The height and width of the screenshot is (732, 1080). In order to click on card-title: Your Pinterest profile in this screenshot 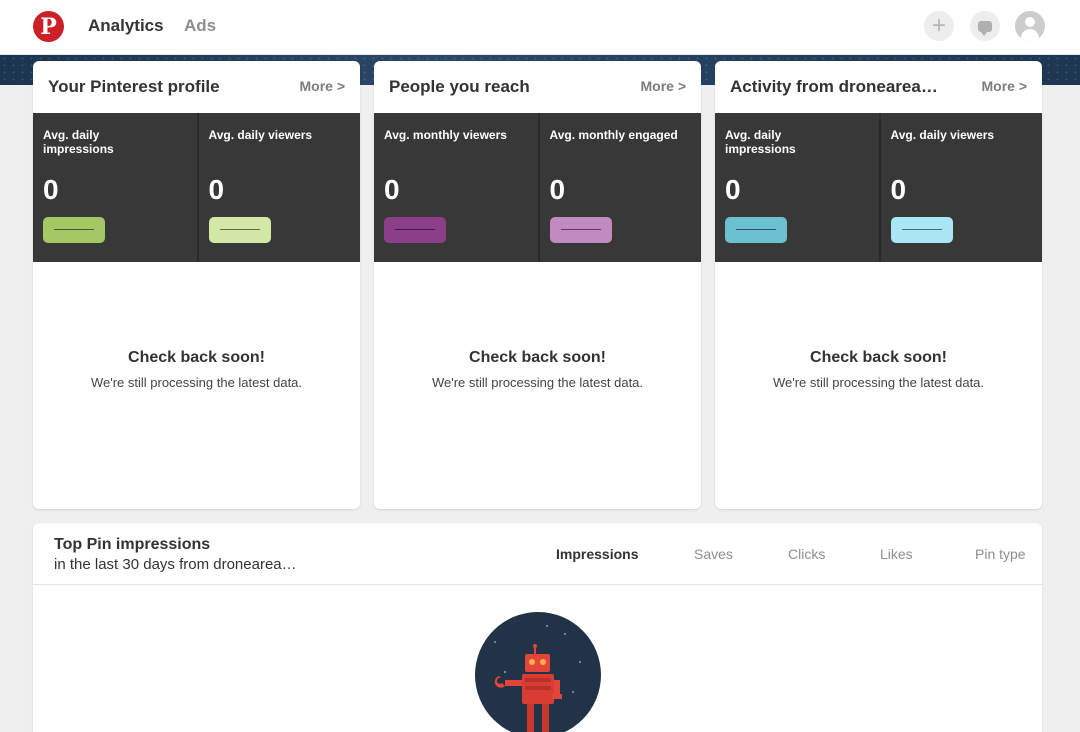, I will do `click(134, 86)`.